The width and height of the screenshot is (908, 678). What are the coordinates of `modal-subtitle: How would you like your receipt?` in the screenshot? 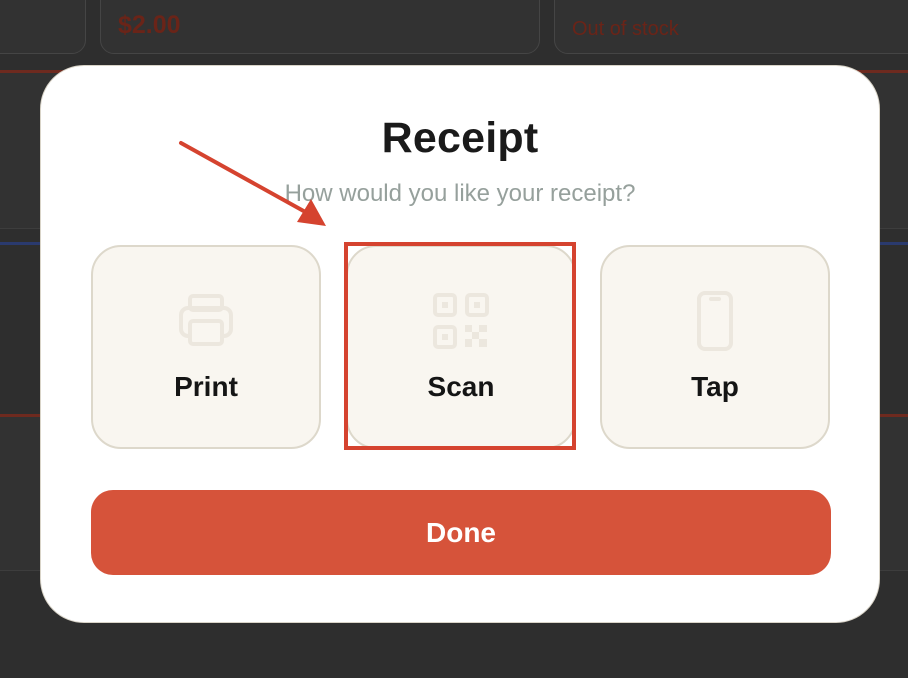 It's located at (460, 193).